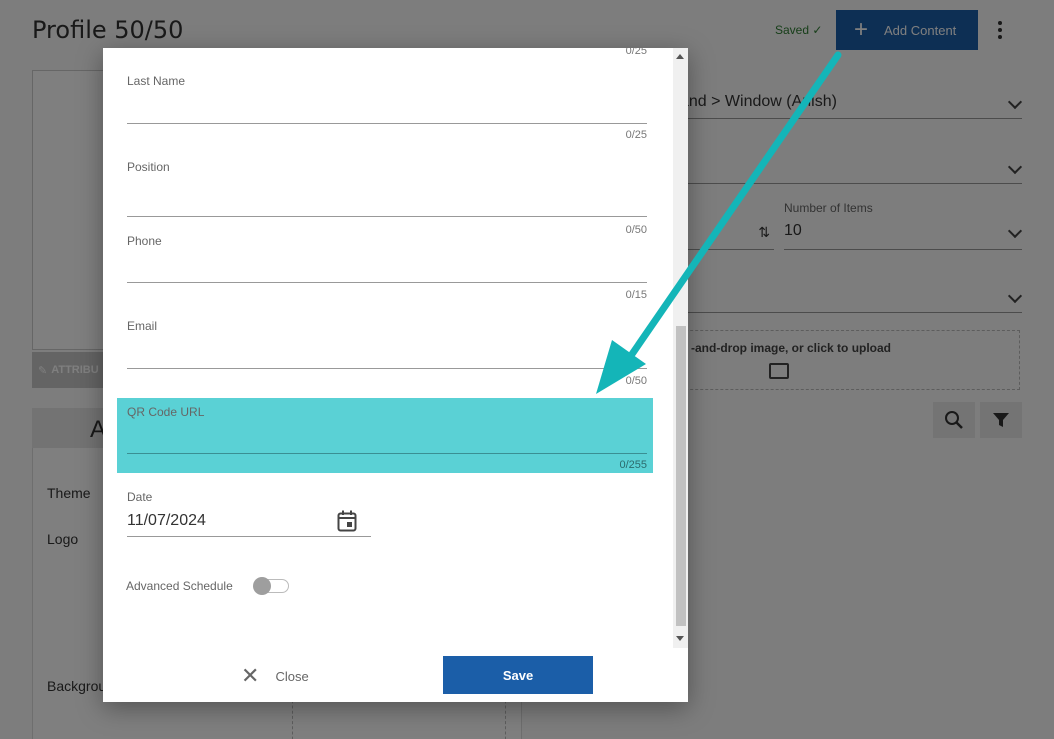 The width and height of the screenshot is (1054, 739). Describe the element at coordinates (636, 381) in the screenshot. I see `email-counter: 0/50` at that location.